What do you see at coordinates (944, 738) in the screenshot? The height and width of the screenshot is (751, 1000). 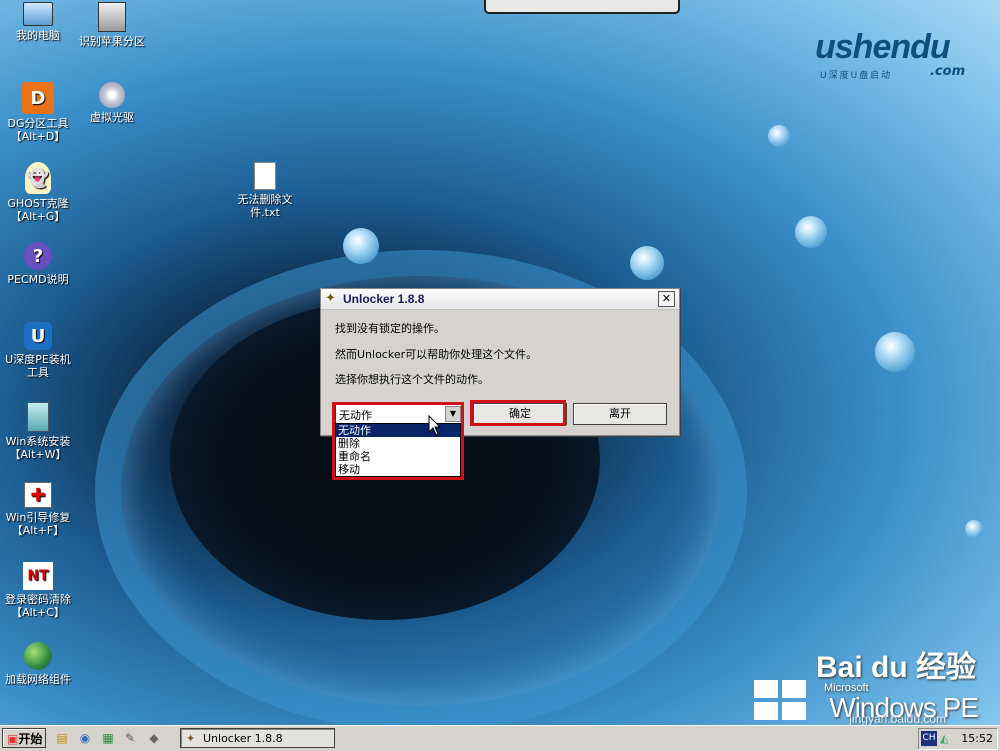 I see `network-tray-icon: ◭` at bounding box center [944, 738].